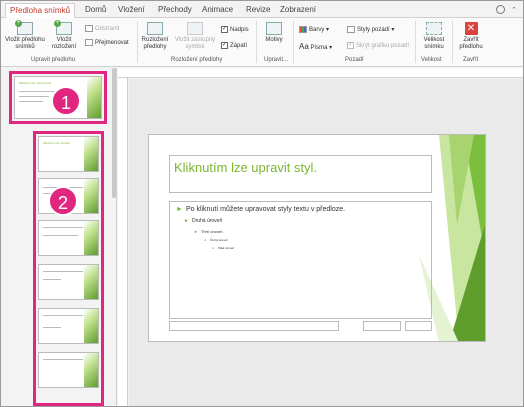 This screenshot has width=524, height=407. What do you see at coordinates (53, 60) in the screenshot?
I see `group-edit-master-label: Upravit předlohu` at bounding box center [53, 60].